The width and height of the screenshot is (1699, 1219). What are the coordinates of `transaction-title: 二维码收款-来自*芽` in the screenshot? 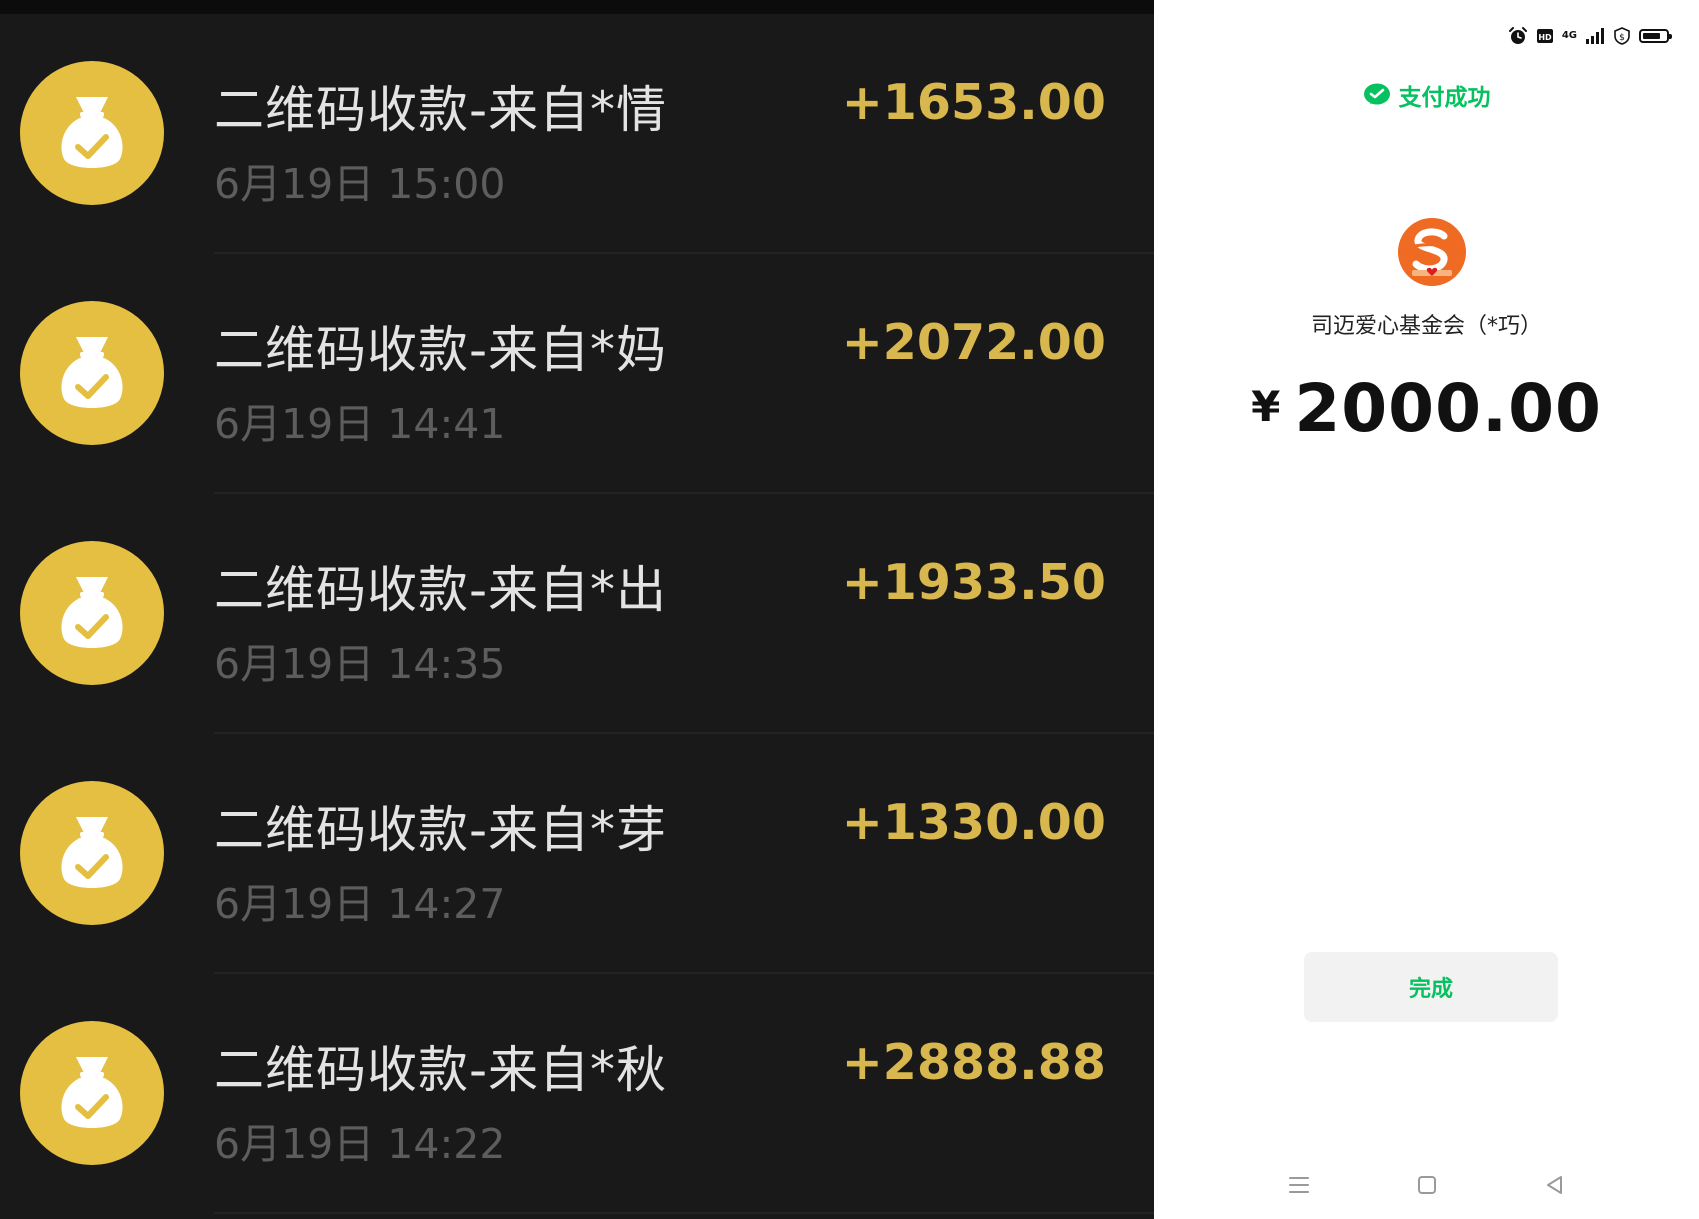 It's located at (441, 830).